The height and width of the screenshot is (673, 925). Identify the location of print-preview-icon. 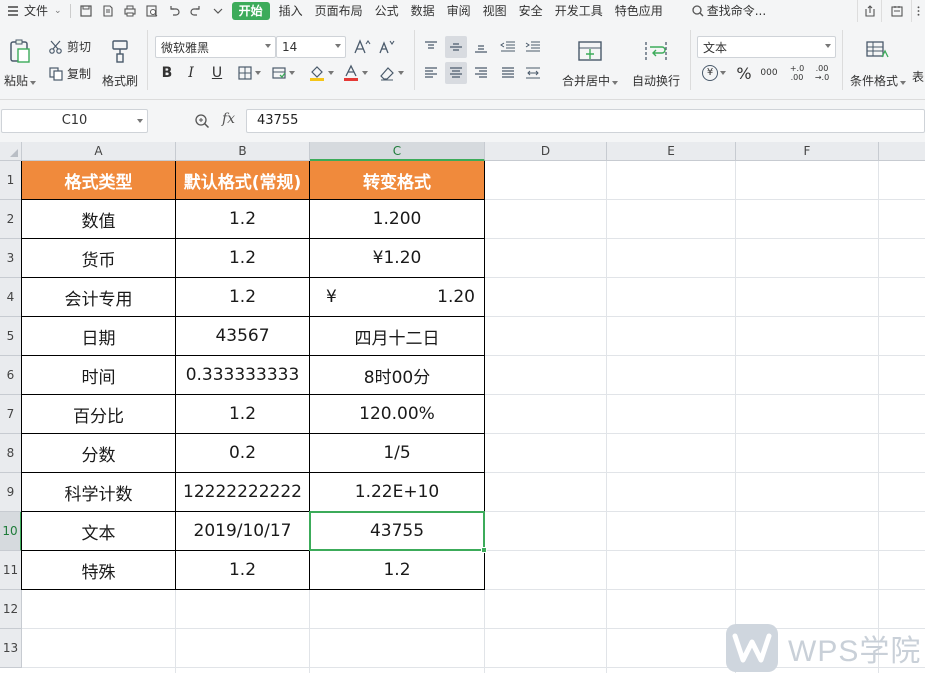
(108, 11).